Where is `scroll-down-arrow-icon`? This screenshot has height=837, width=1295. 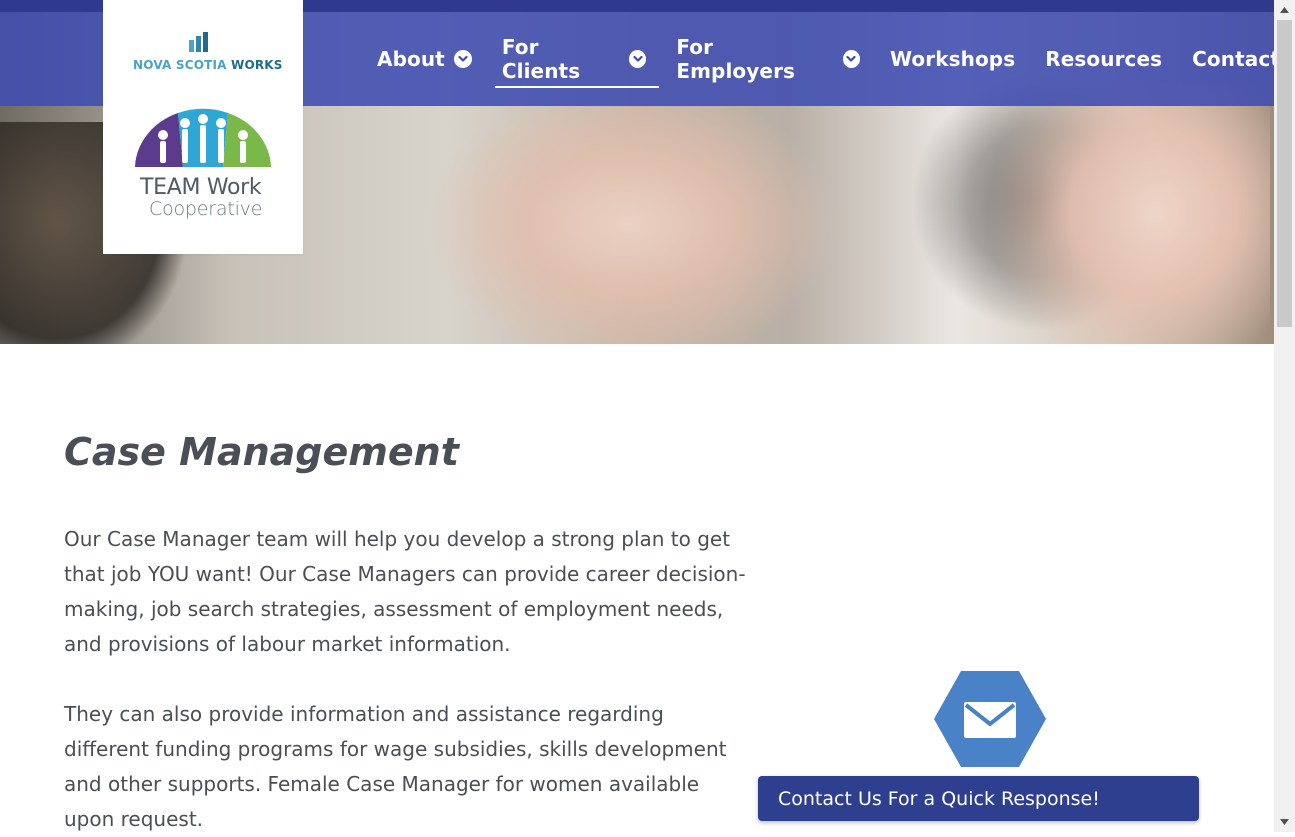
scroll-down-arrow-icon is located at coordinates (1284, 822).